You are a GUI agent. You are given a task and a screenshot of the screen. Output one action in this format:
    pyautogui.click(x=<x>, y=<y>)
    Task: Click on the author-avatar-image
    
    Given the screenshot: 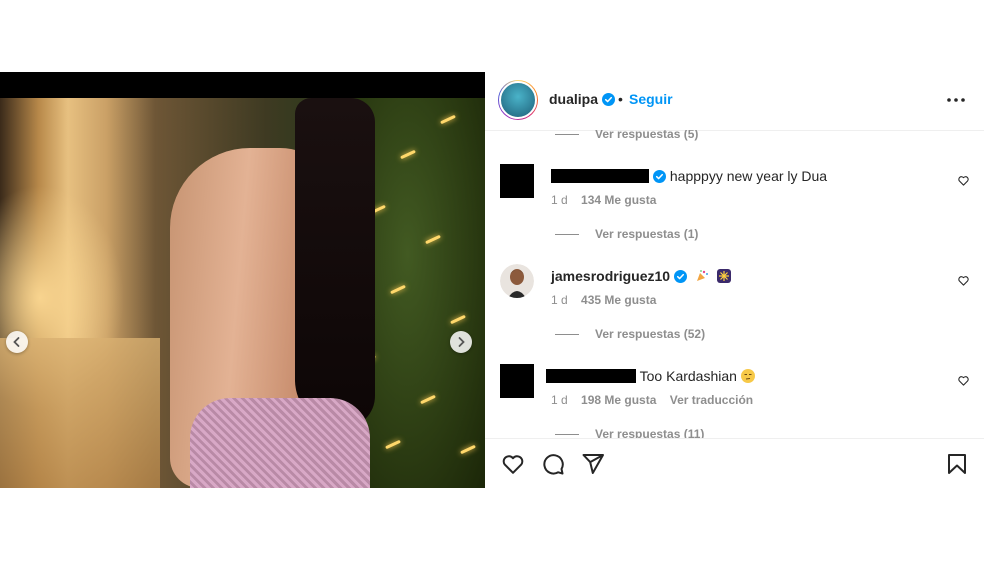 What is the action you would take?
    pyautogui.click(x=518, y=100)
    